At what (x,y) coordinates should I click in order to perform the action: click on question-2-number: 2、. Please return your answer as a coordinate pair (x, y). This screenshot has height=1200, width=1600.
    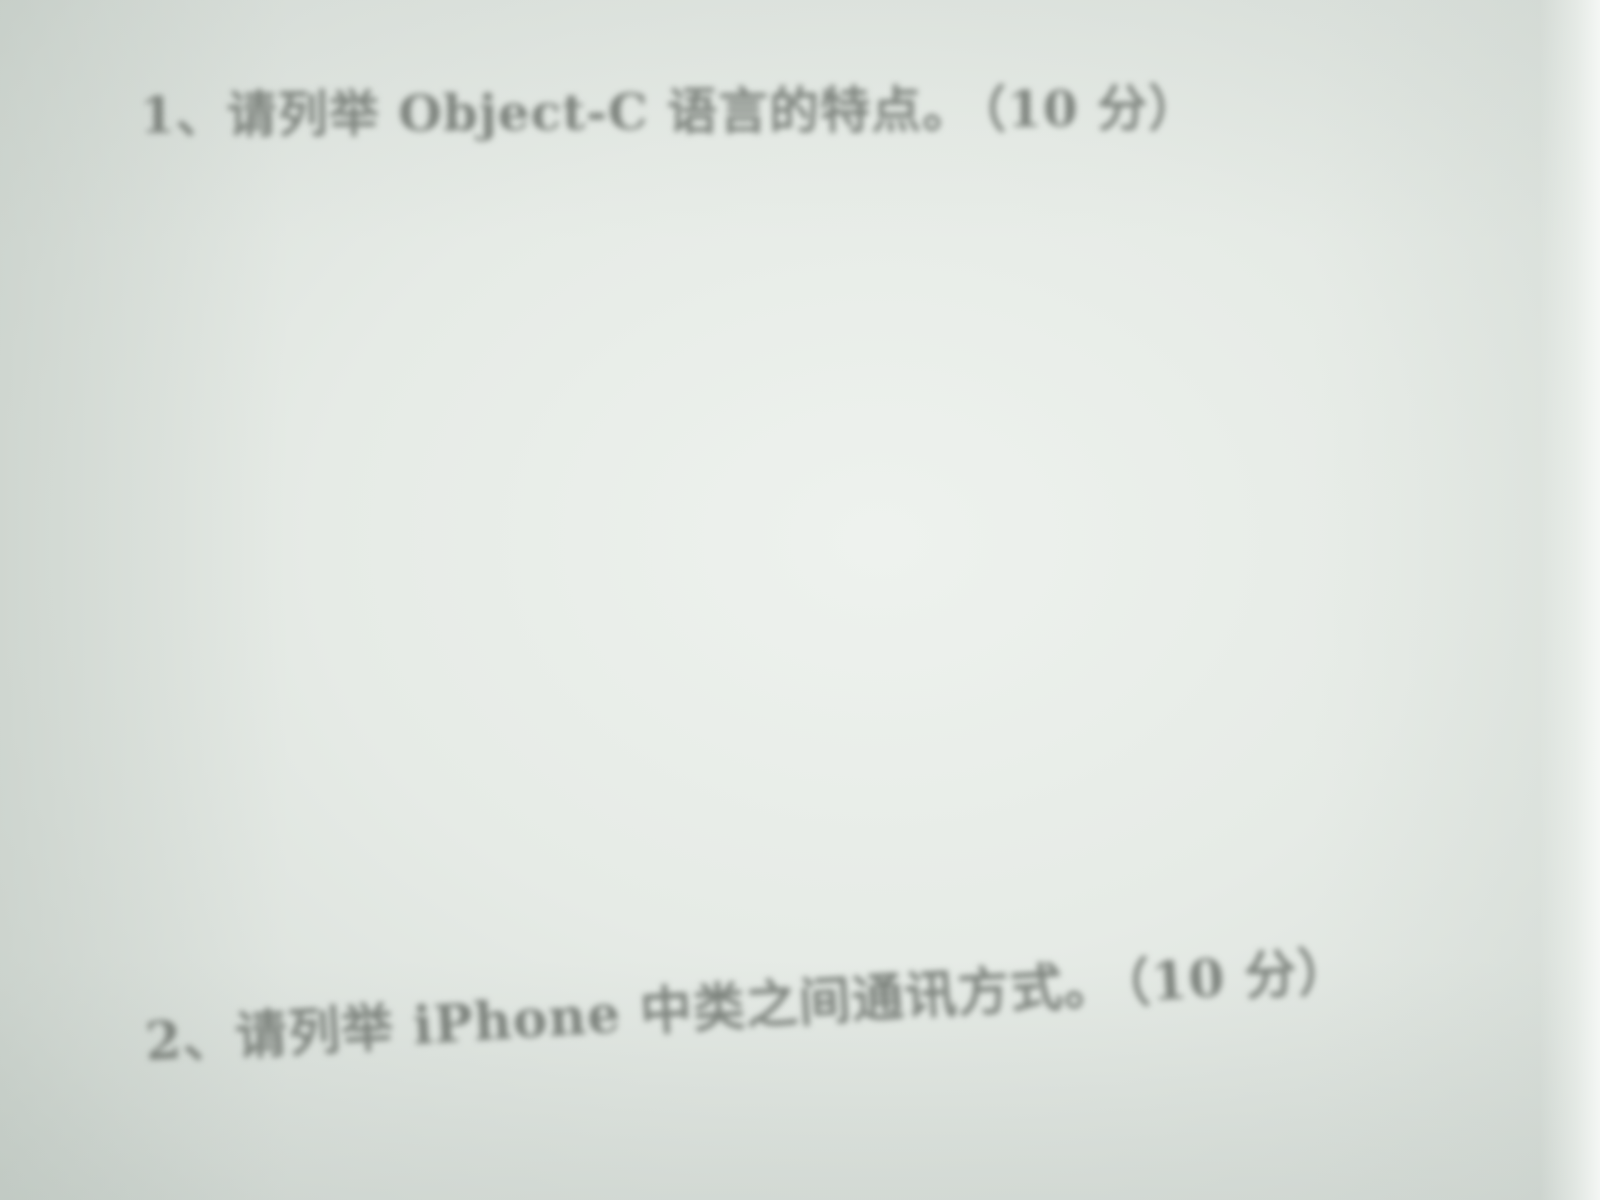
    Looking at the image, I should click on (190, 1039).